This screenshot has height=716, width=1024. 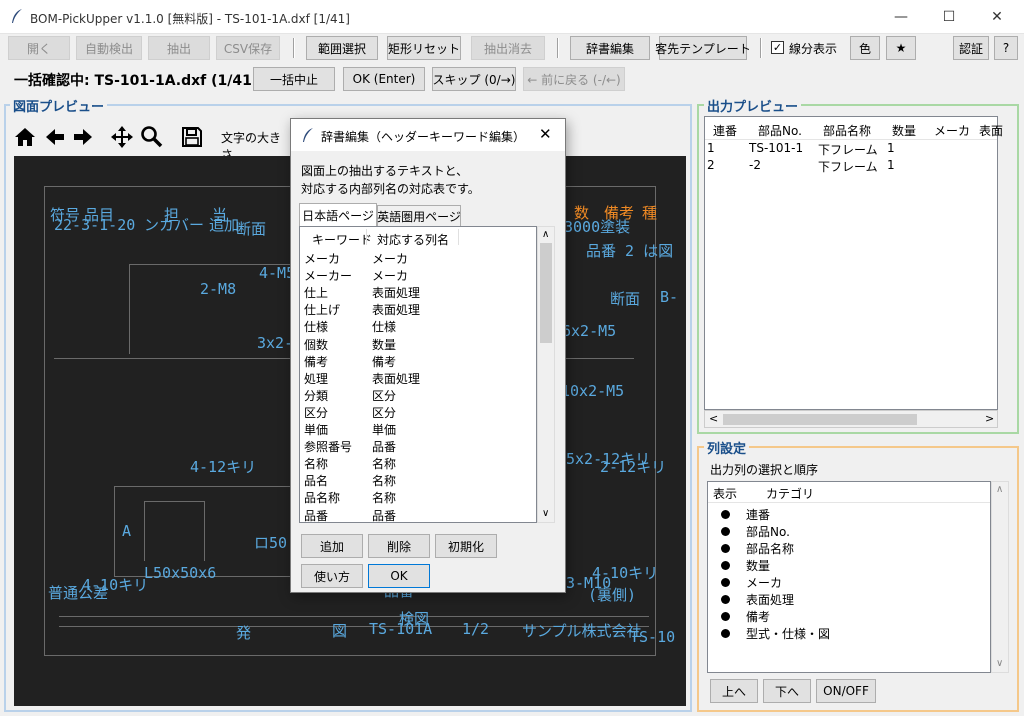 What do you see at coordinates (322, 258) in the screenshot?
I see `keyword-cell: メーカ` at bounding box center [322, 258].